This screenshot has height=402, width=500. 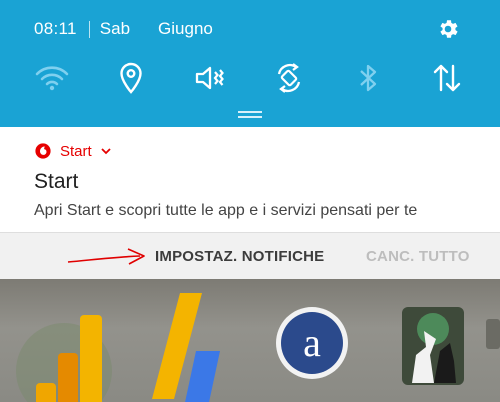 I want to click on notification-title: Start, so click(x=56, y=181).